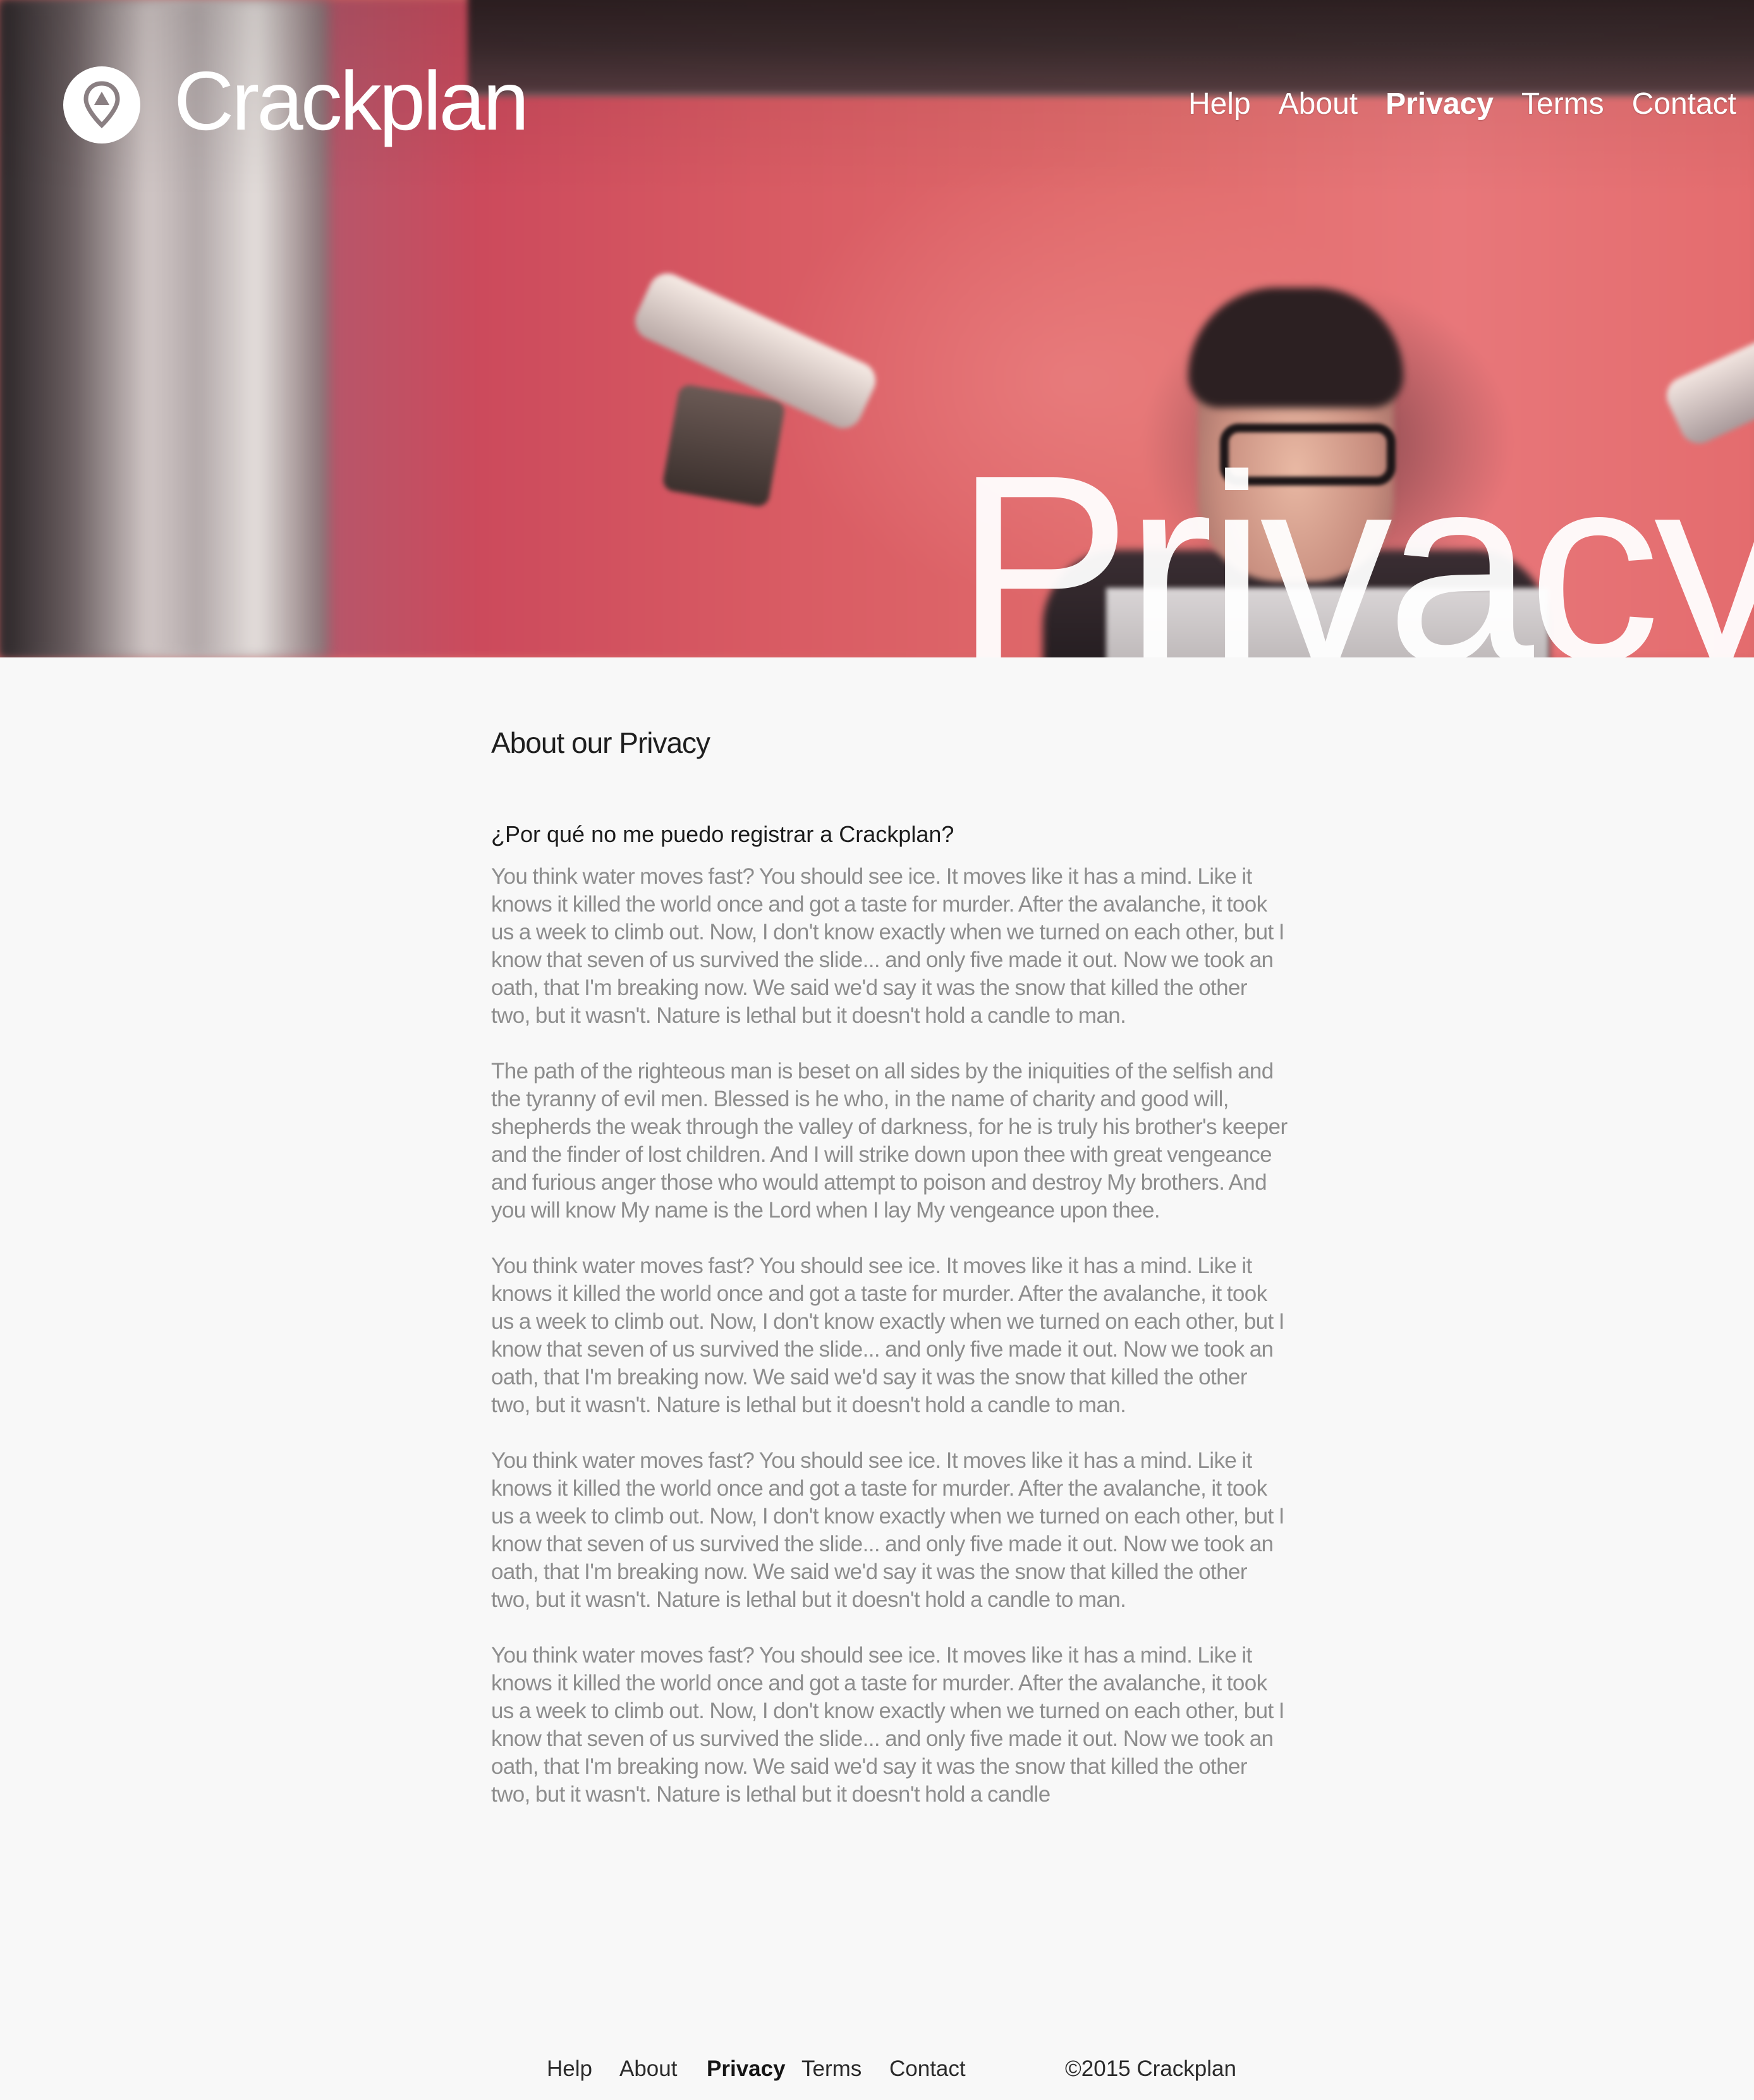 The image size is (1754, 2100). I want to click on nav-about: About, so click(1318, 104).